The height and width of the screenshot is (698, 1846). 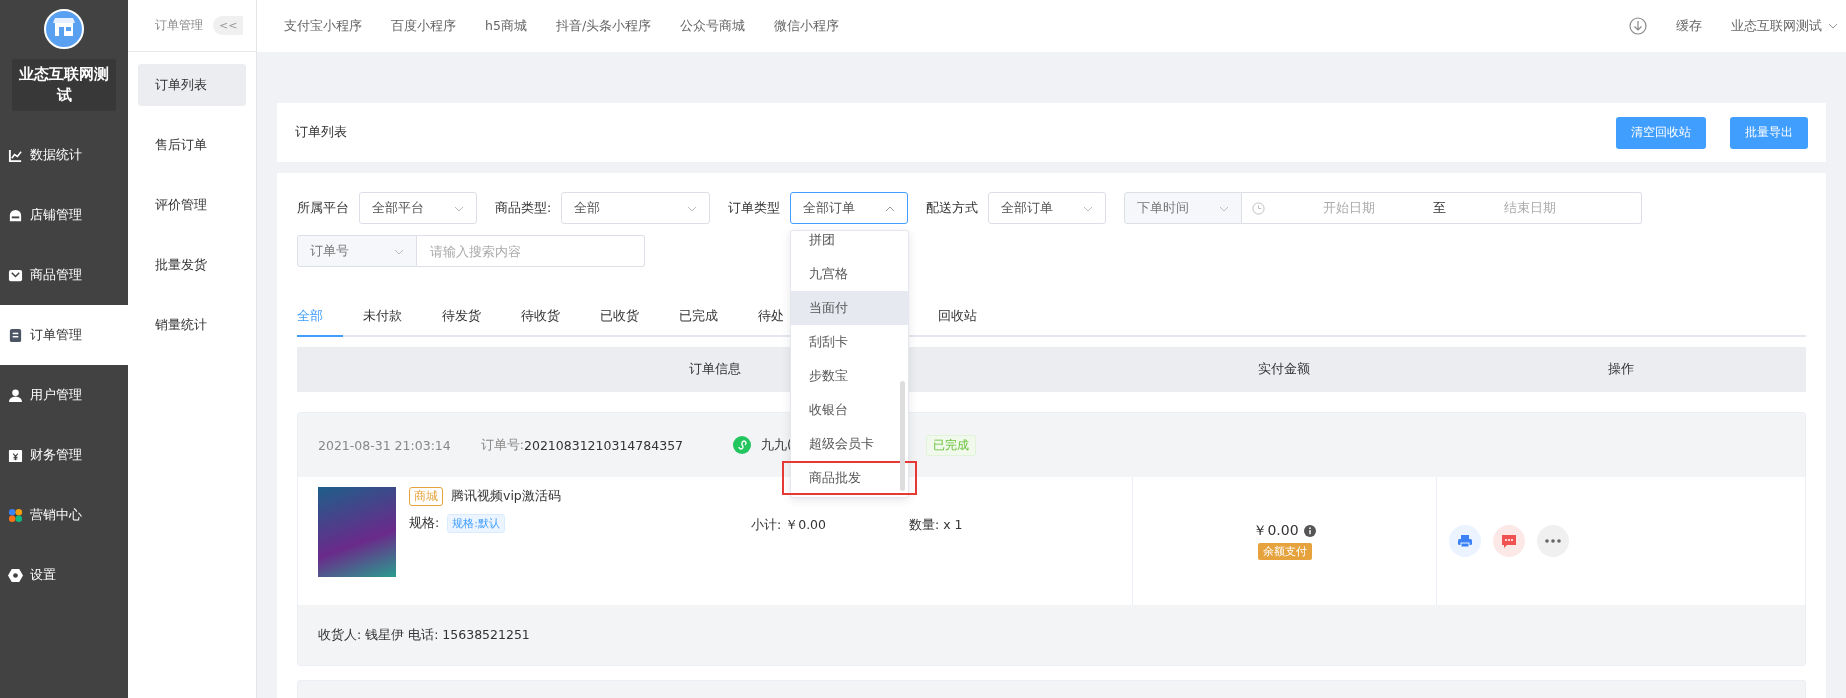 I want to click on search-type-select: 订单号, so click(x=357, y=251).